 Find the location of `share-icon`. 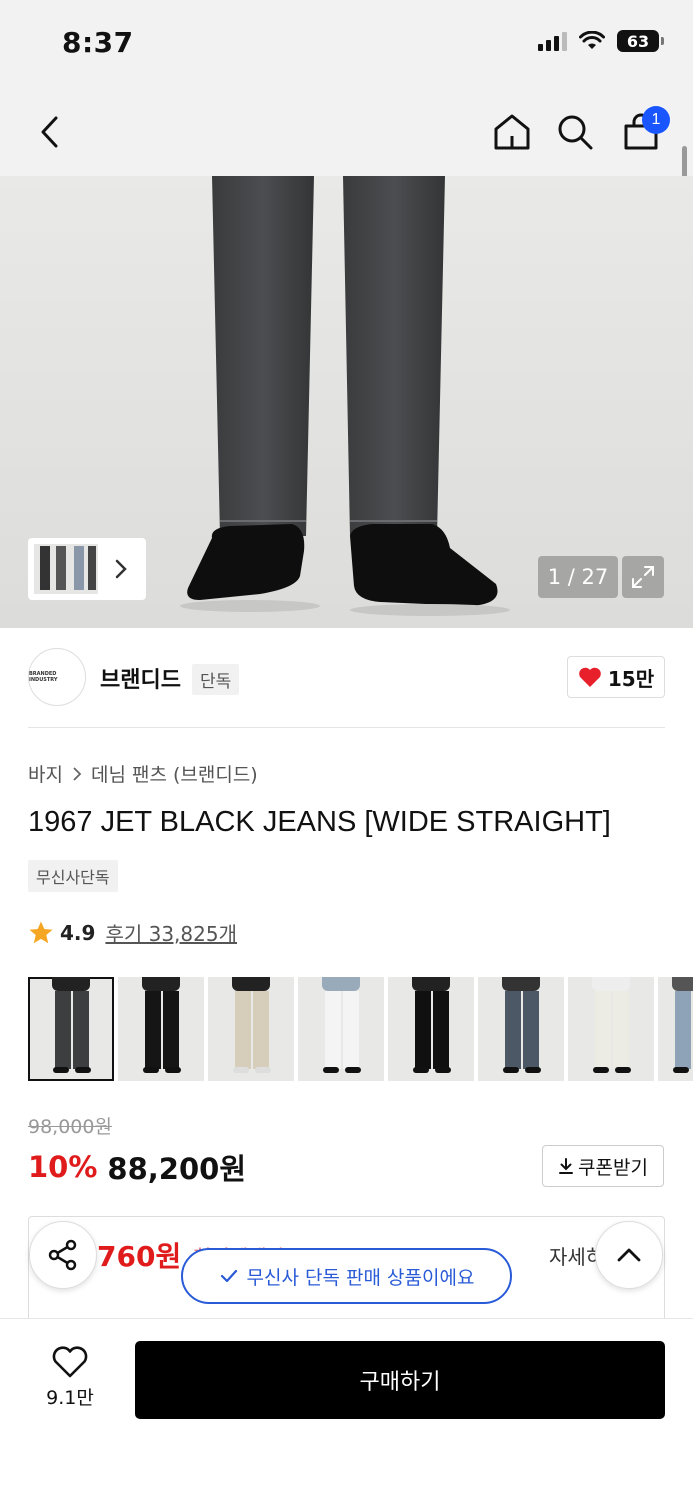

share-icon is located at coordinates (62, 1255).